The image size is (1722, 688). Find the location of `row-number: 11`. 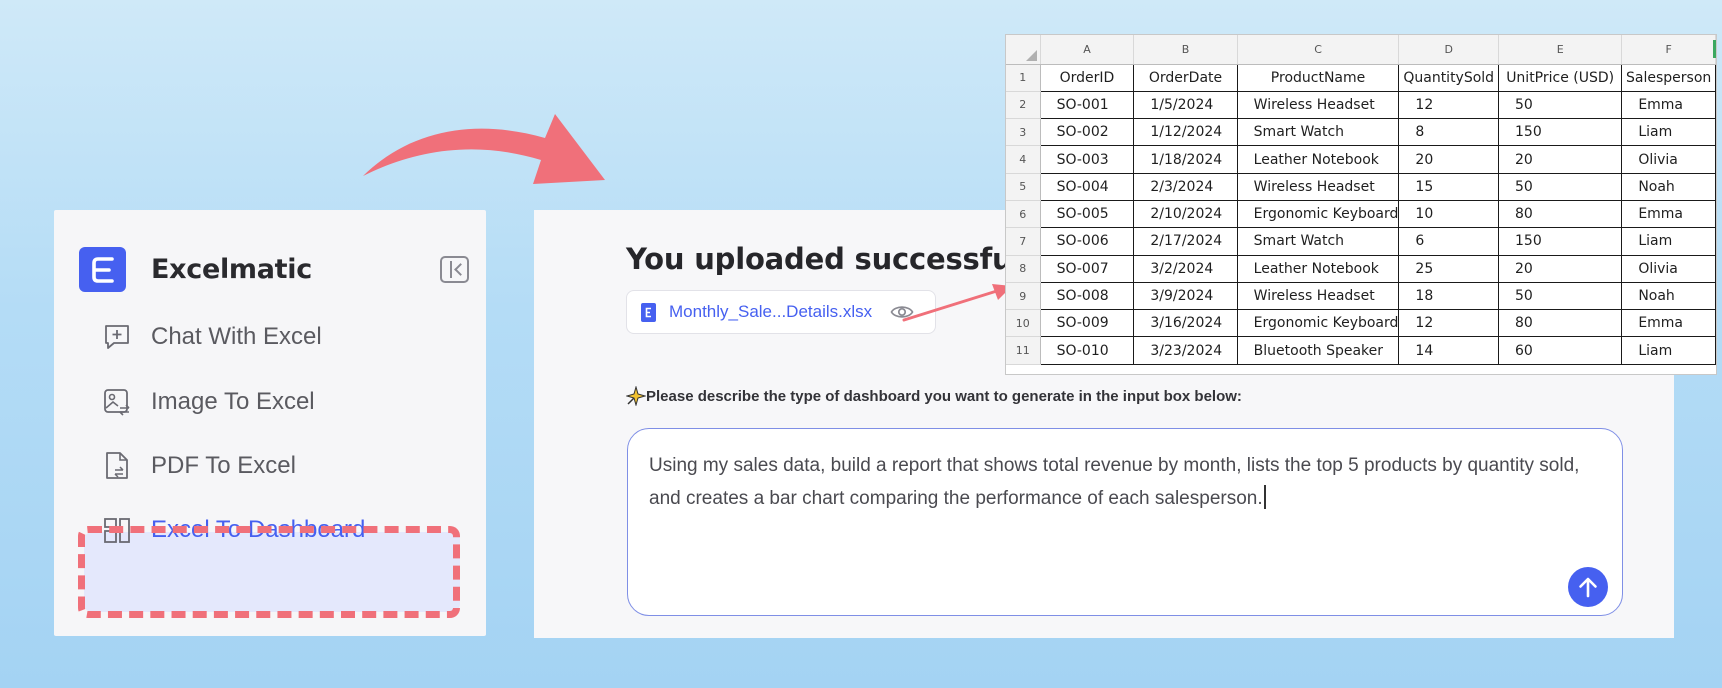

row-number: 11 is located at coordinates (1023, 350).